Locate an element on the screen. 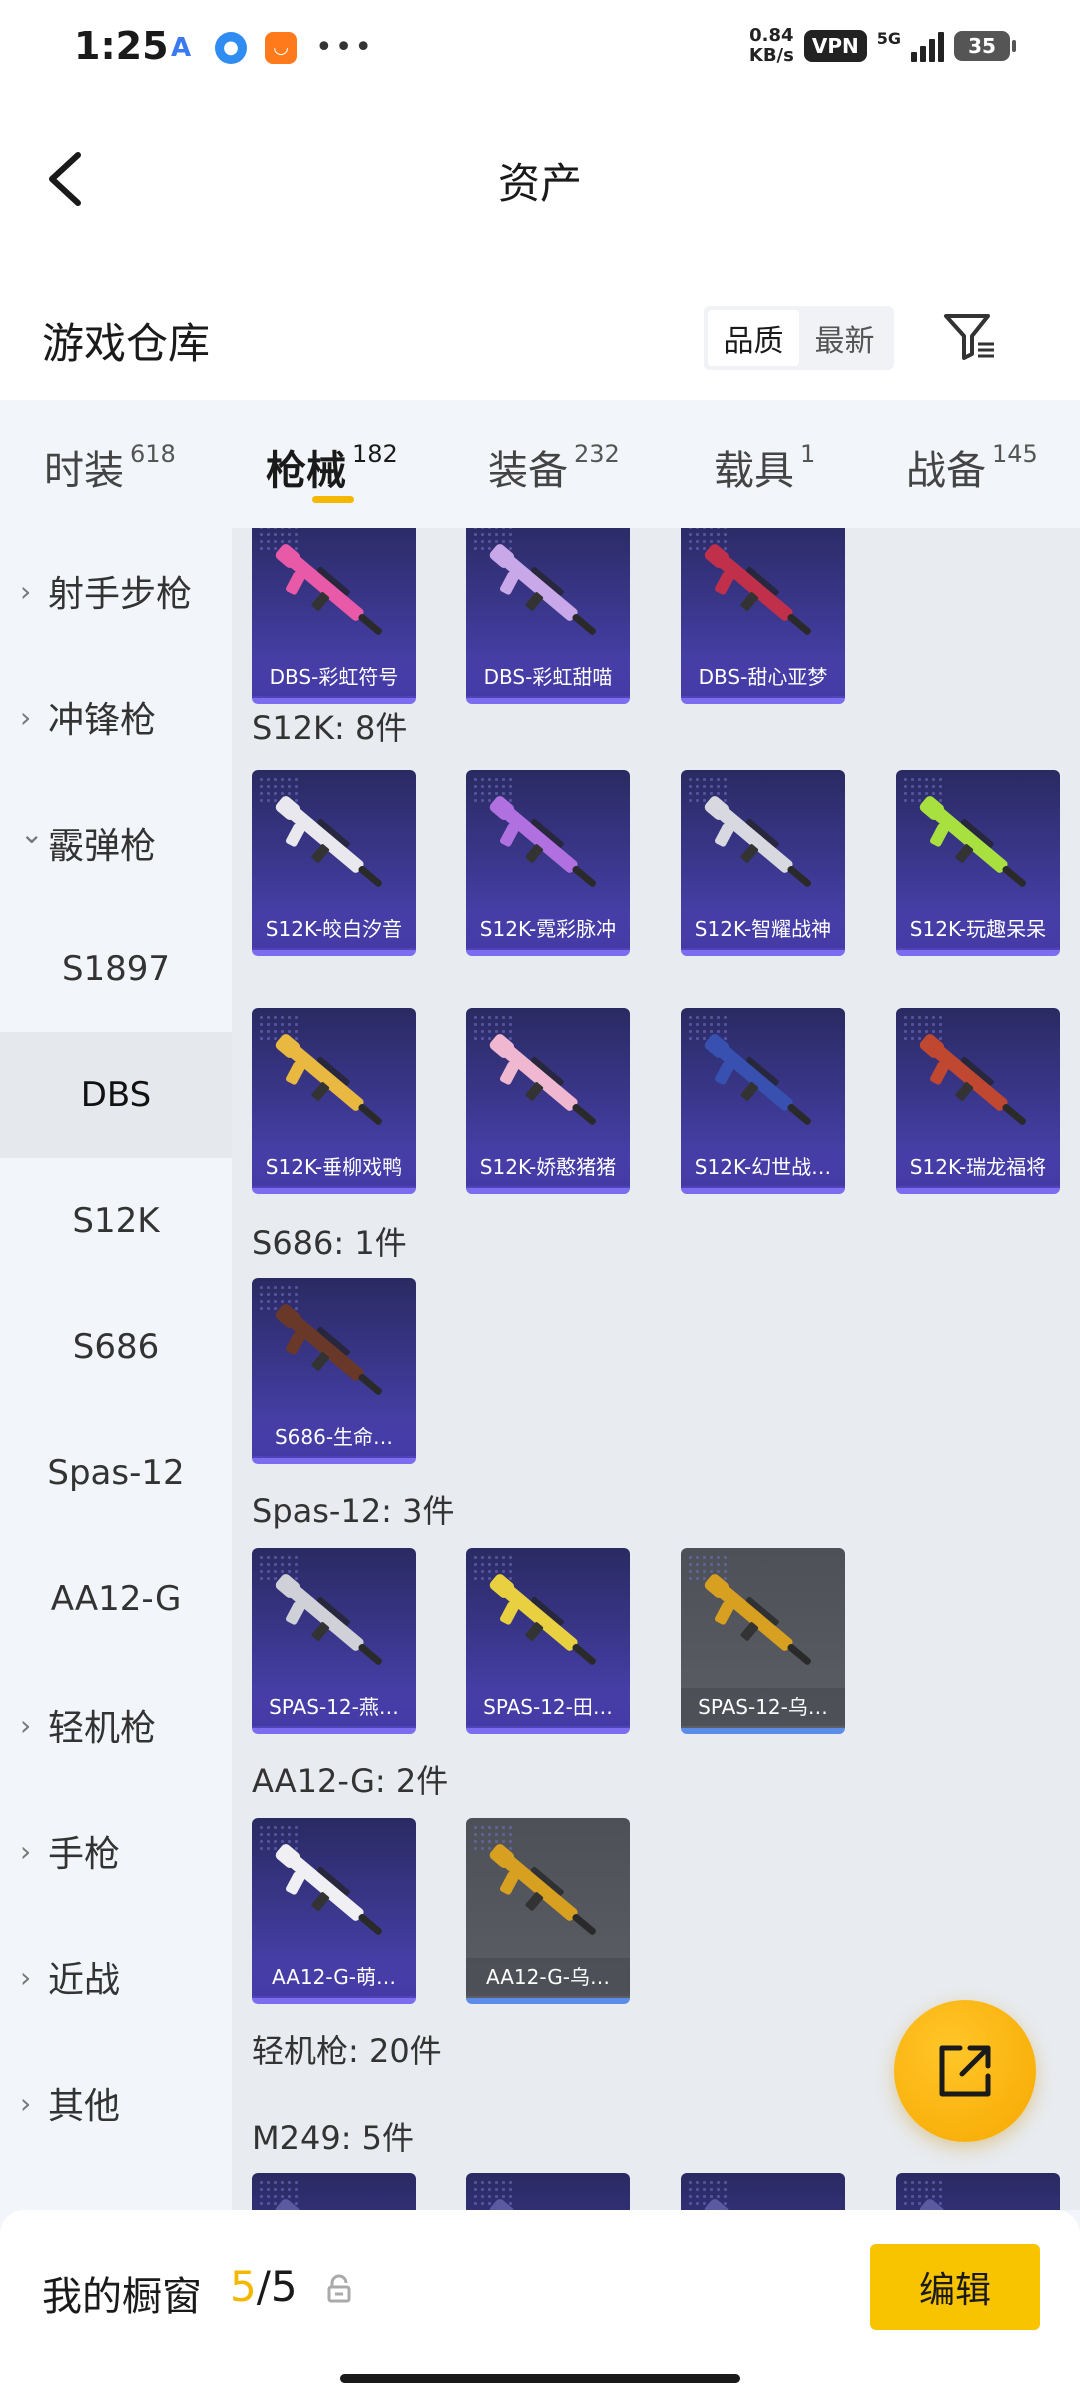 Image resolution: width=1080 pixels, height=2400 pixels. share-external-icon is located at coordinates (965, 2071).